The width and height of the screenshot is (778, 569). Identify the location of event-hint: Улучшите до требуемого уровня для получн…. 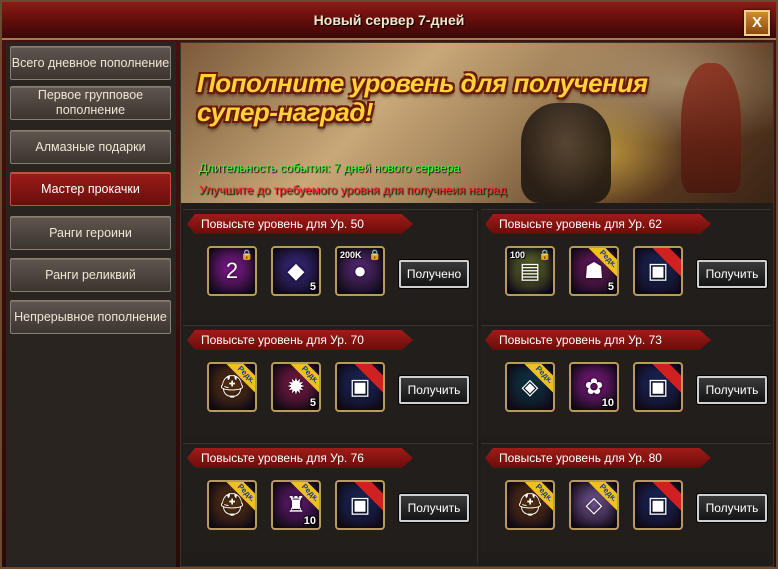
(353, 190).